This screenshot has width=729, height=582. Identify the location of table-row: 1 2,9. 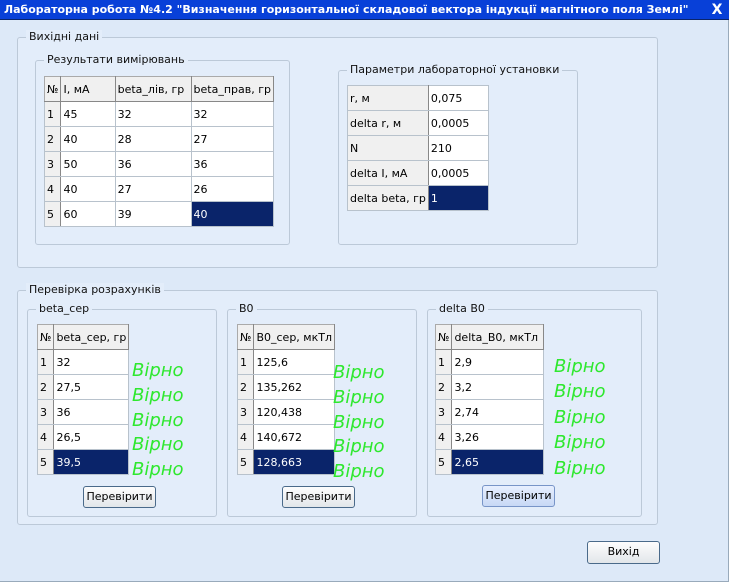
(489, 362).